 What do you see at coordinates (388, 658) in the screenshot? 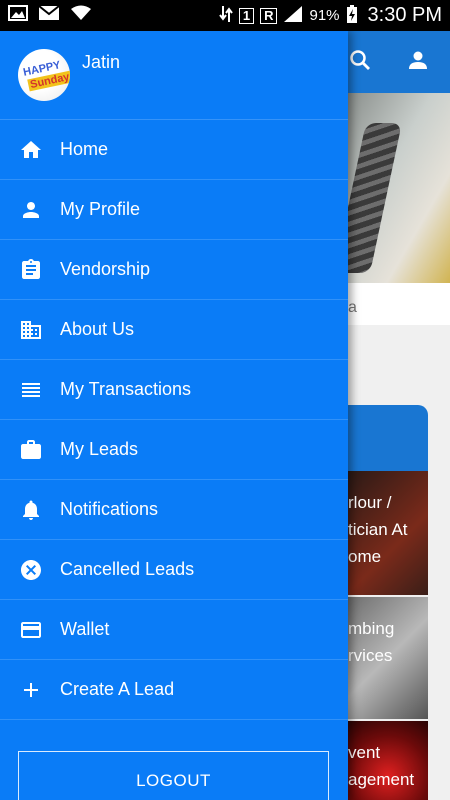
I see `service-tile: mbing rvices` at bounding box center [388, 658].